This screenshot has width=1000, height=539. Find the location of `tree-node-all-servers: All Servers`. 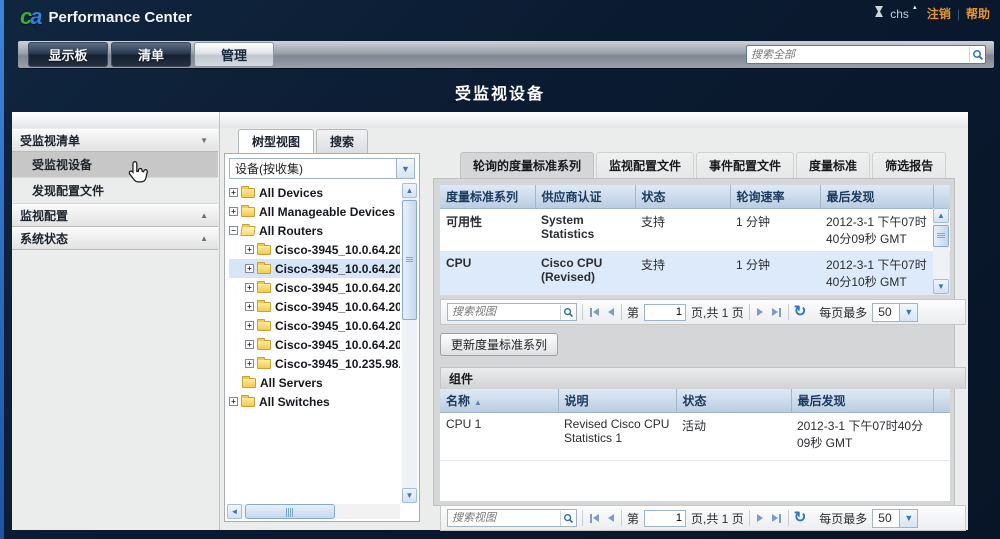

tree-node-all-servers: All Servers is located at coordinates (314, 382).